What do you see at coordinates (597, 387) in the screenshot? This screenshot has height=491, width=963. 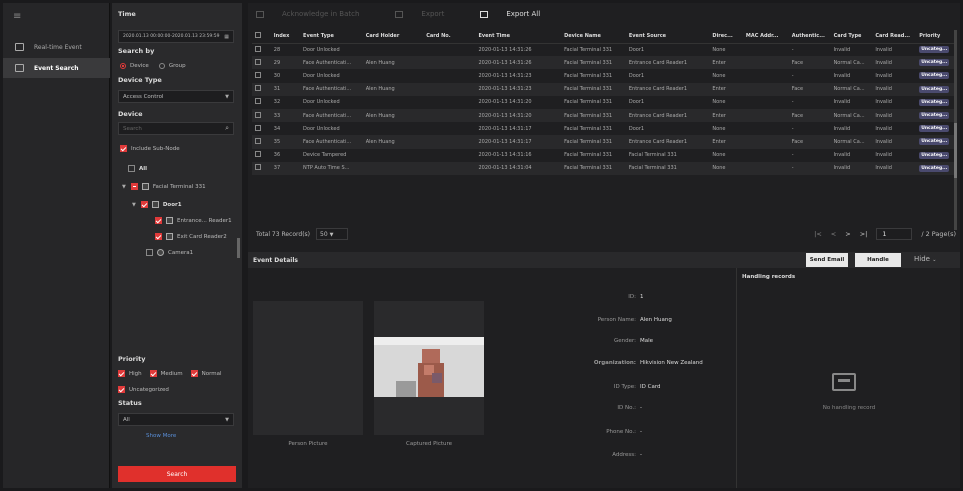 I see `info-field: ID Type: ID Card` at bounding box center [597, 387].